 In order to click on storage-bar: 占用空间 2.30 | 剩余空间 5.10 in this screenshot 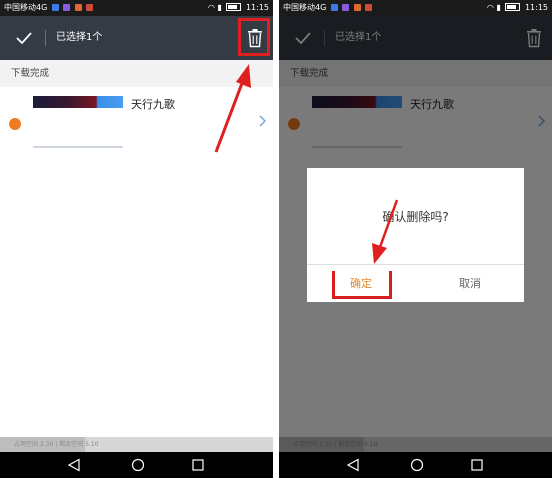, I will do `click(136, 444)`.